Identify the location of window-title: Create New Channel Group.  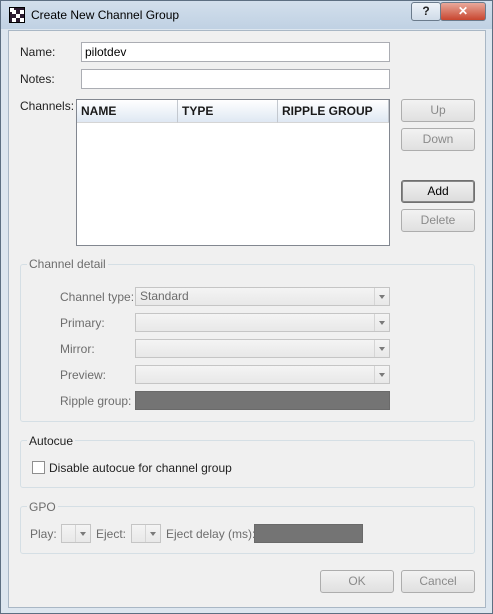
(105, 15).